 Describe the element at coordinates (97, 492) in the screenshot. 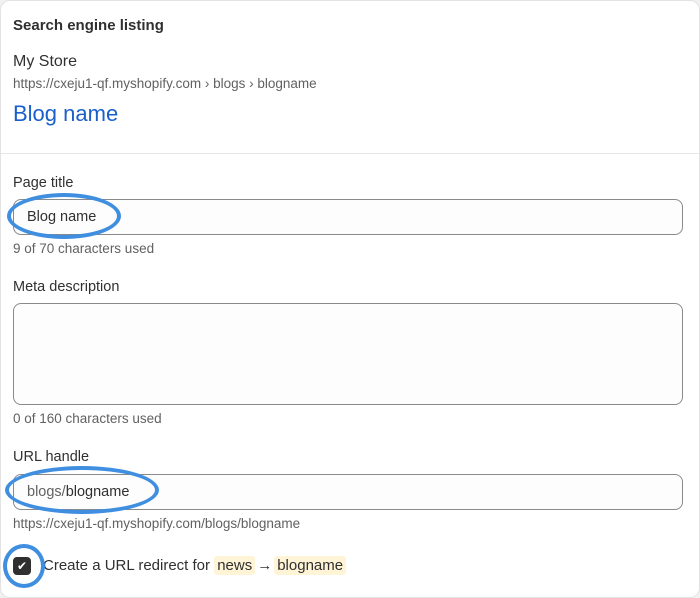

I see `url-handle-value: blogname` at that location.